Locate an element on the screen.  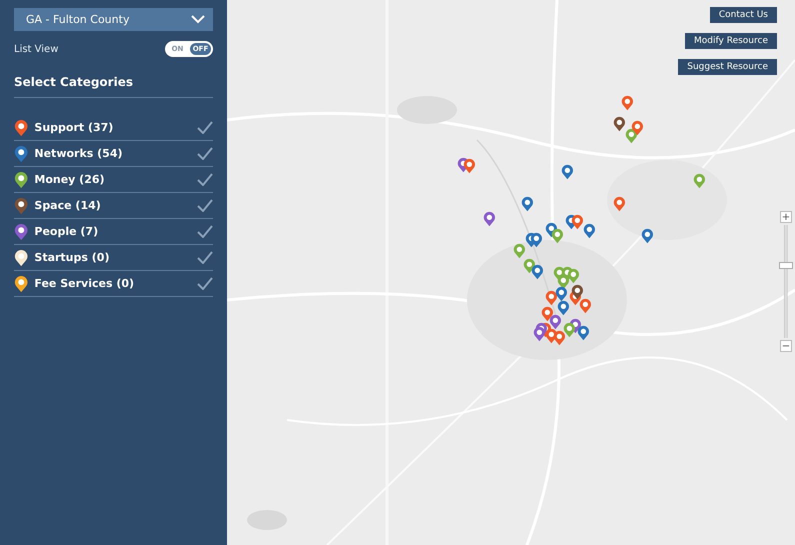
categories-heading: Select Categories is located at coordinates (113, 86).